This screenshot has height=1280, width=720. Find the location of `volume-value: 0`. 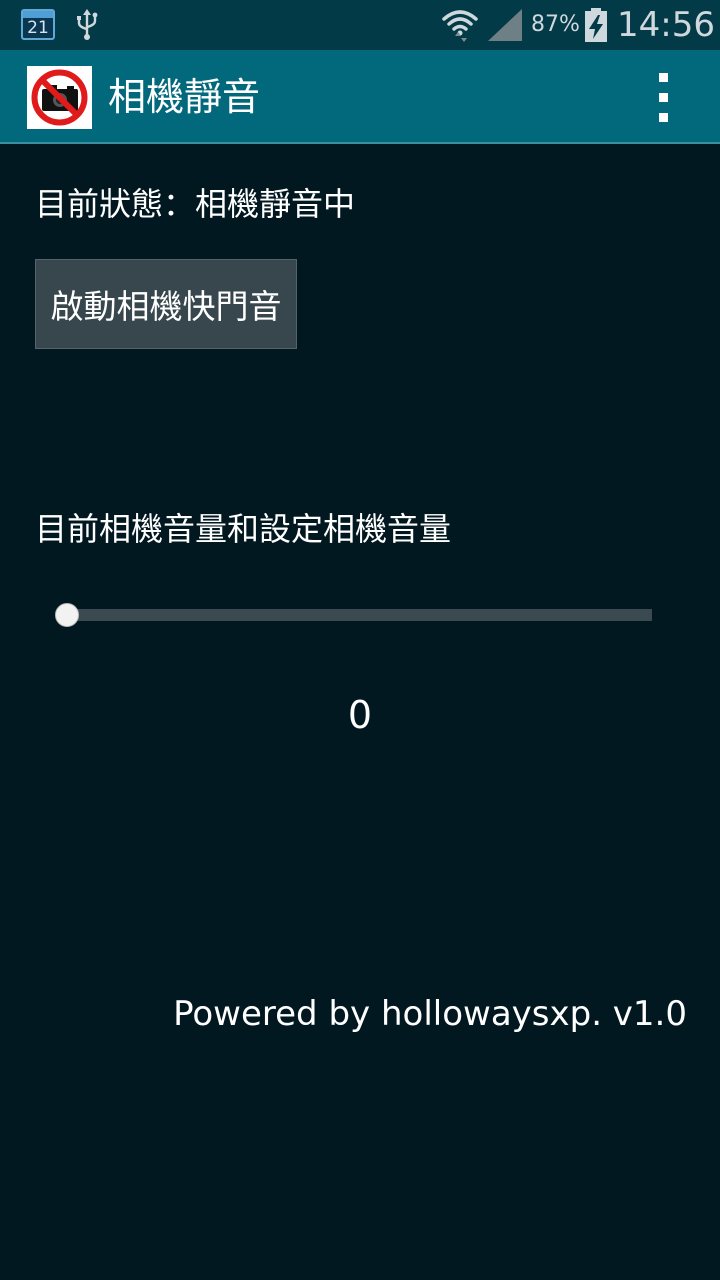

volume-value: 0 is located at coordinates (360, 715).